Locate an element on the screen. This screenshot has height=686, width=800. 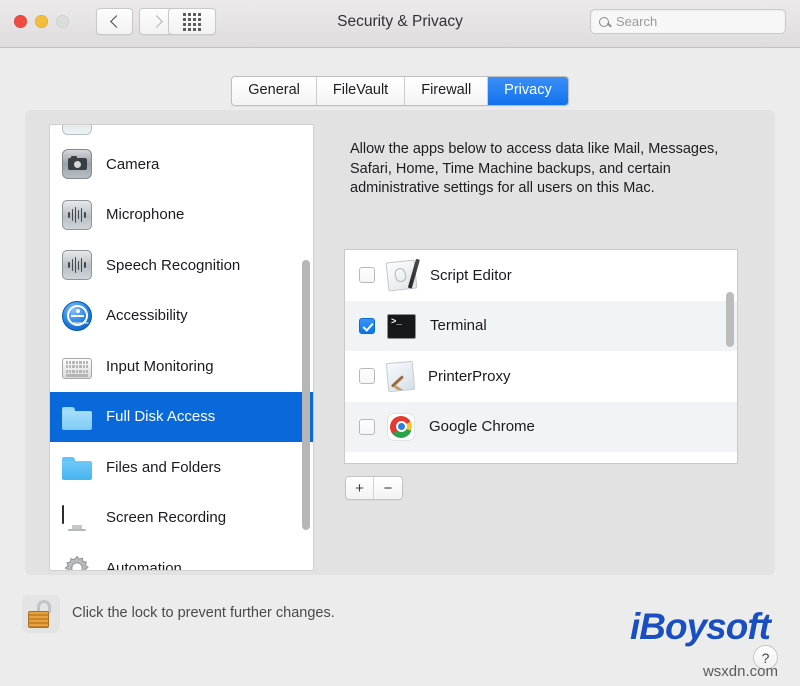
sidebar-item-label: Screen Recording is located at coordinates (166, 518).